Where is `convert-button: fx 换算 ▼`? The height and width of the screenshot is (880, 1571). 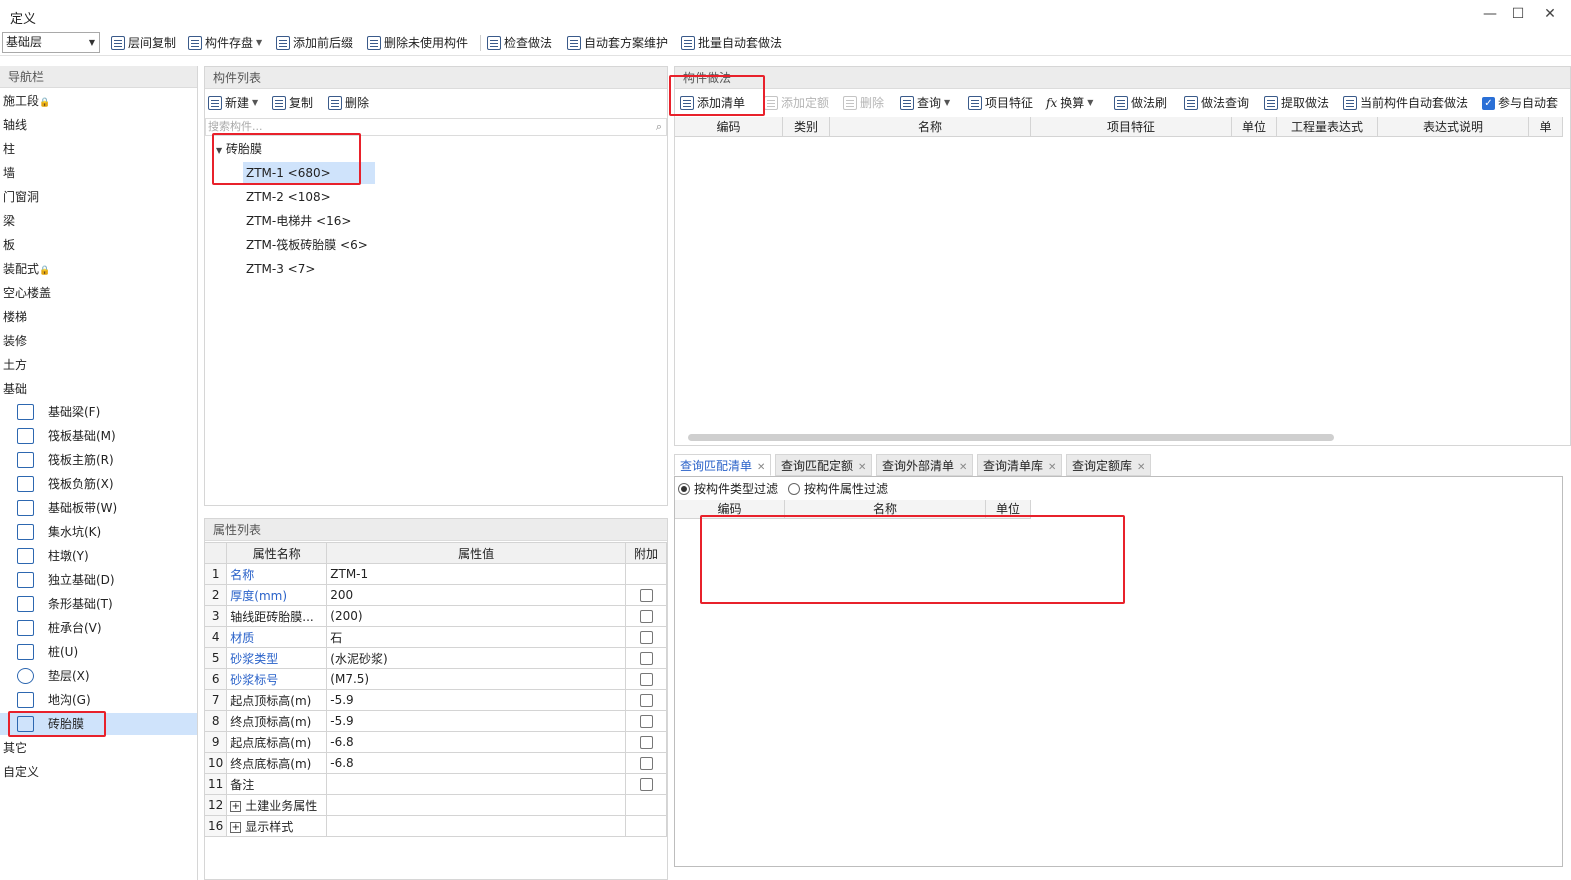 convert-button: fx 换算 ▼ is located at coordinates (1069, 103).